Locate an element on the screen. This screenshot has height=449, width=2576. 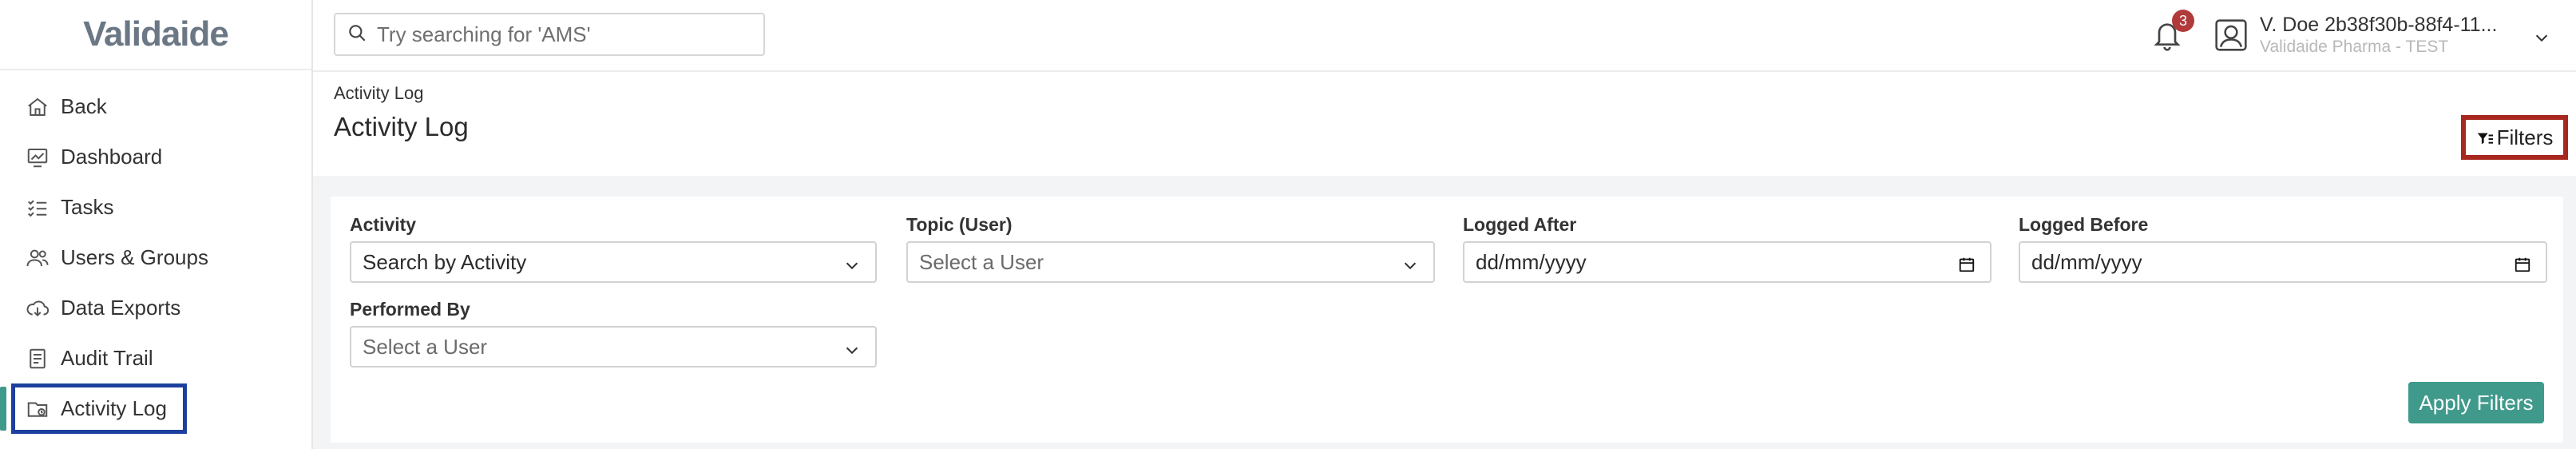
filters-button: Filters is located at coordinates (2514, 137).